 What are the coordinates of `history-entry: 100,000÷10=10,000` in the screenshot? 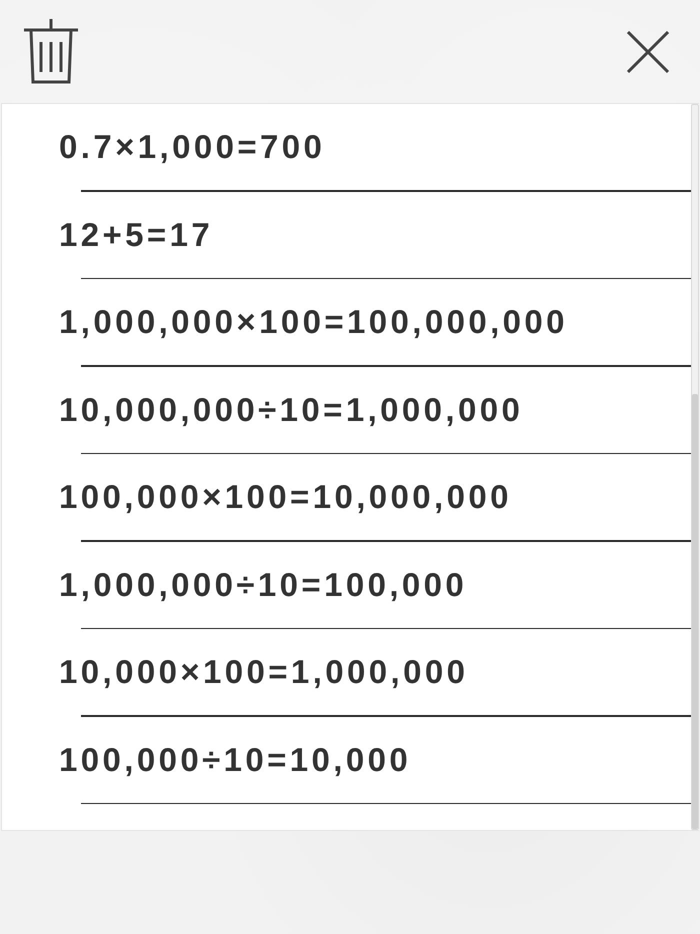 It's located at (235, 760).